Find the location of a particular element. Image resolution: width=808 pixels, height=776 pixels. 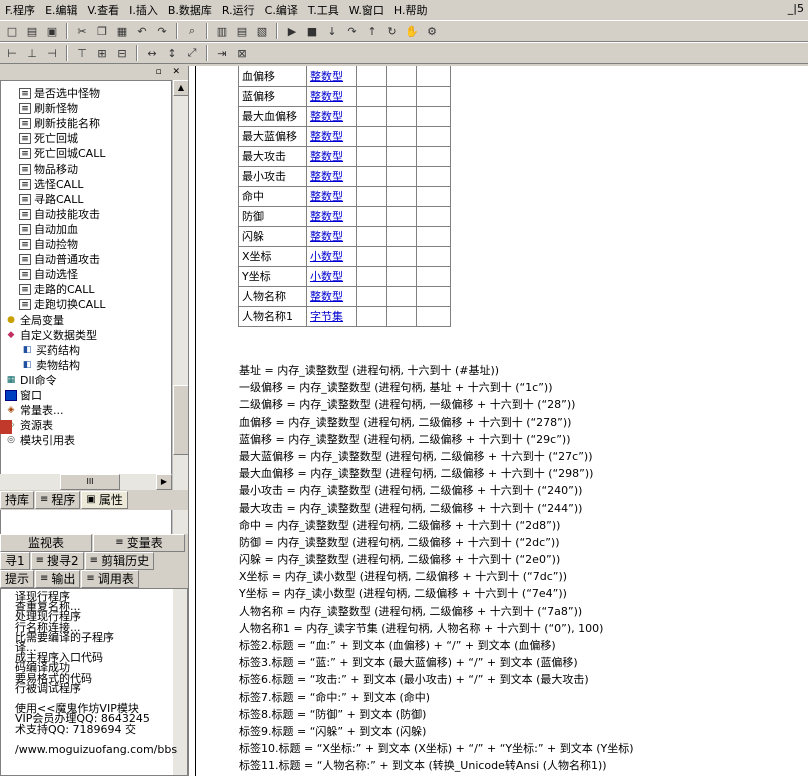

redo-icon: ↷ is located at coordinates (162, 31).